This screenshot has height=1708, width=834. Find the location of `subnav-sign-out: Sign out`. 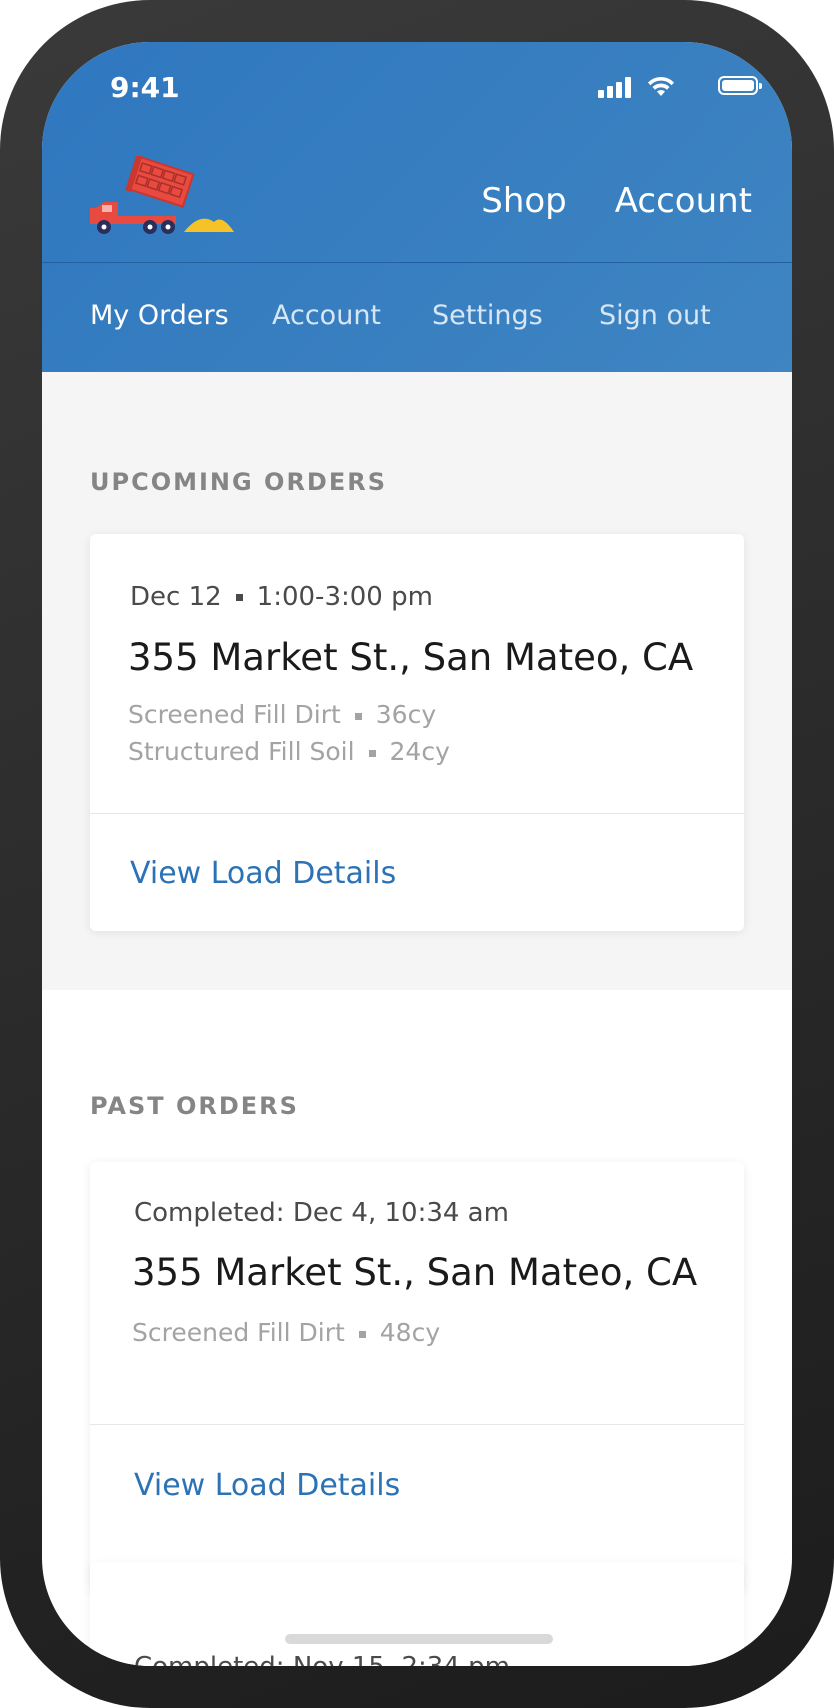

subnav-sign-out: Sign out is located at coordinates (655, 315).